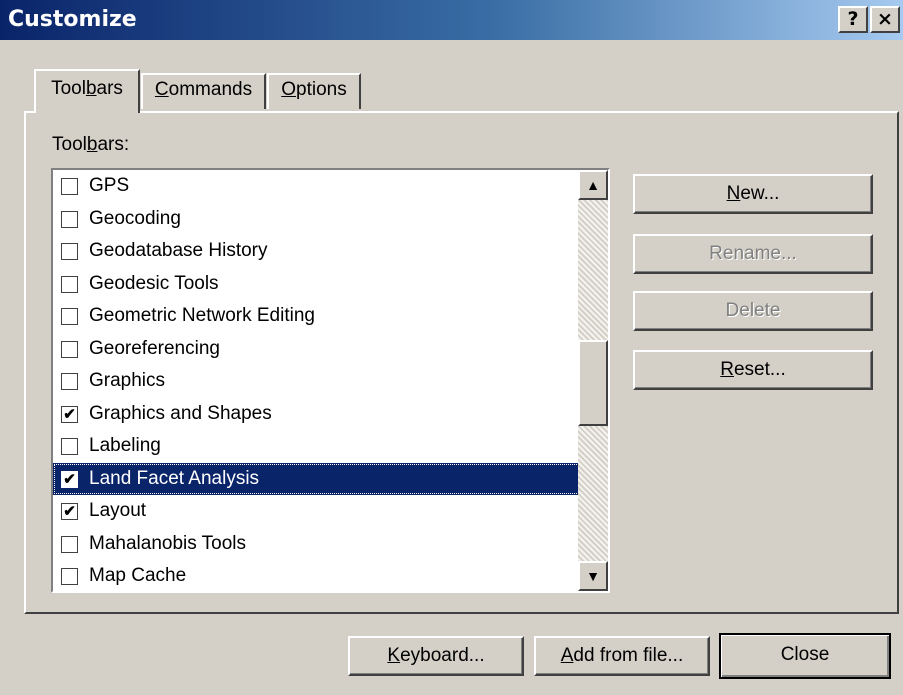 The height and width of the screenshot is (695, 903). I want to click on tab-commands-label-key: C, so click(161, 89).